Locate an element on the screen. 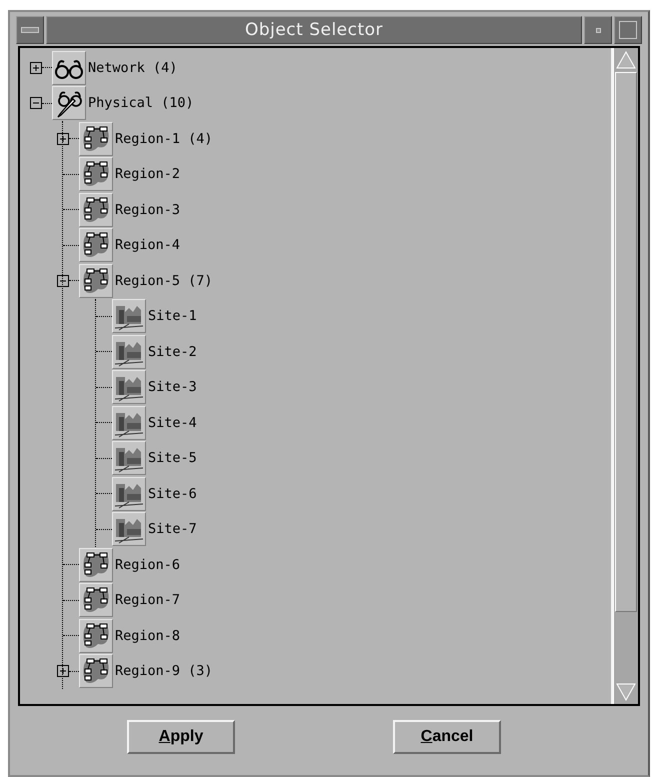  maximize-button is located at coordinates (628, 30).